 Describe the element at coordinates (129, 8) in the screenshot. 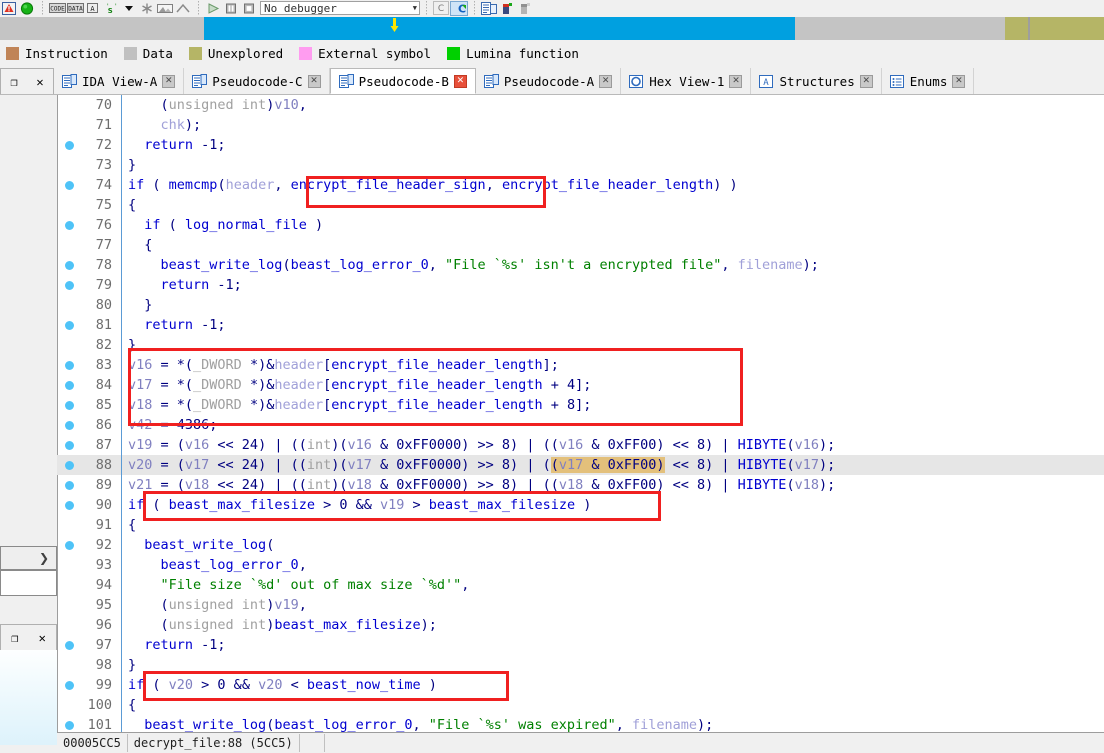

I see `chevron-down-icon` at that location.